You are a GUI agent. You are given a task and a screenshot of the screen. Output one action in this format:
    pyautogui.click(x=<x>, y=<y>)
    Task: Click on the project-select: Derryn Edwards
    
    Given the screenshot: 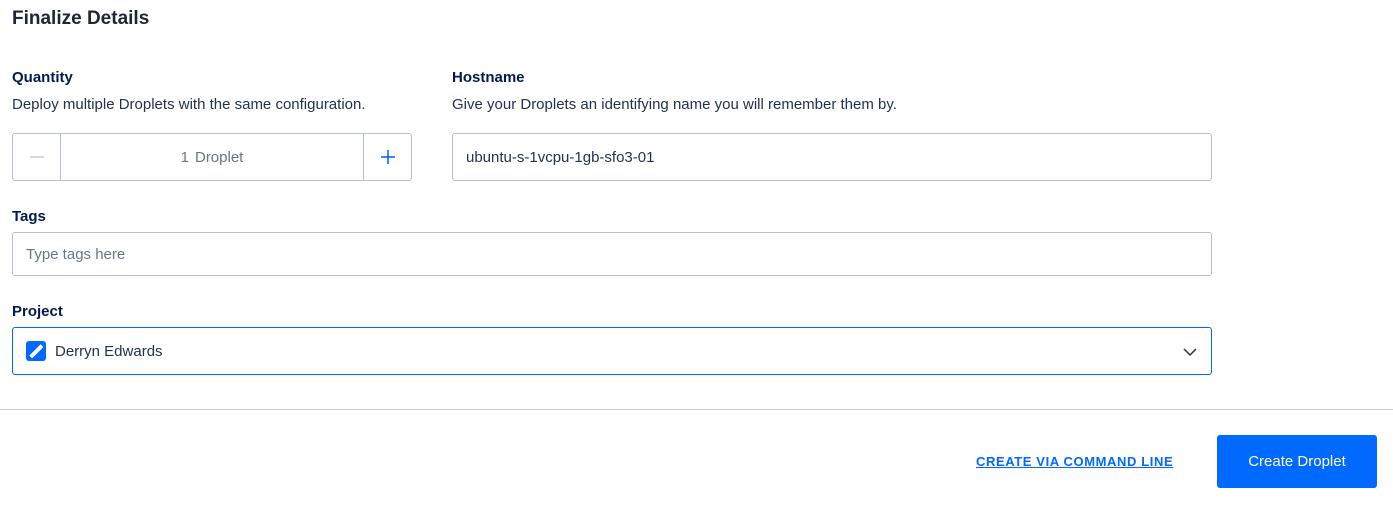 What is the action you would take?
    pyautogui.click(x=612, y=351)
    